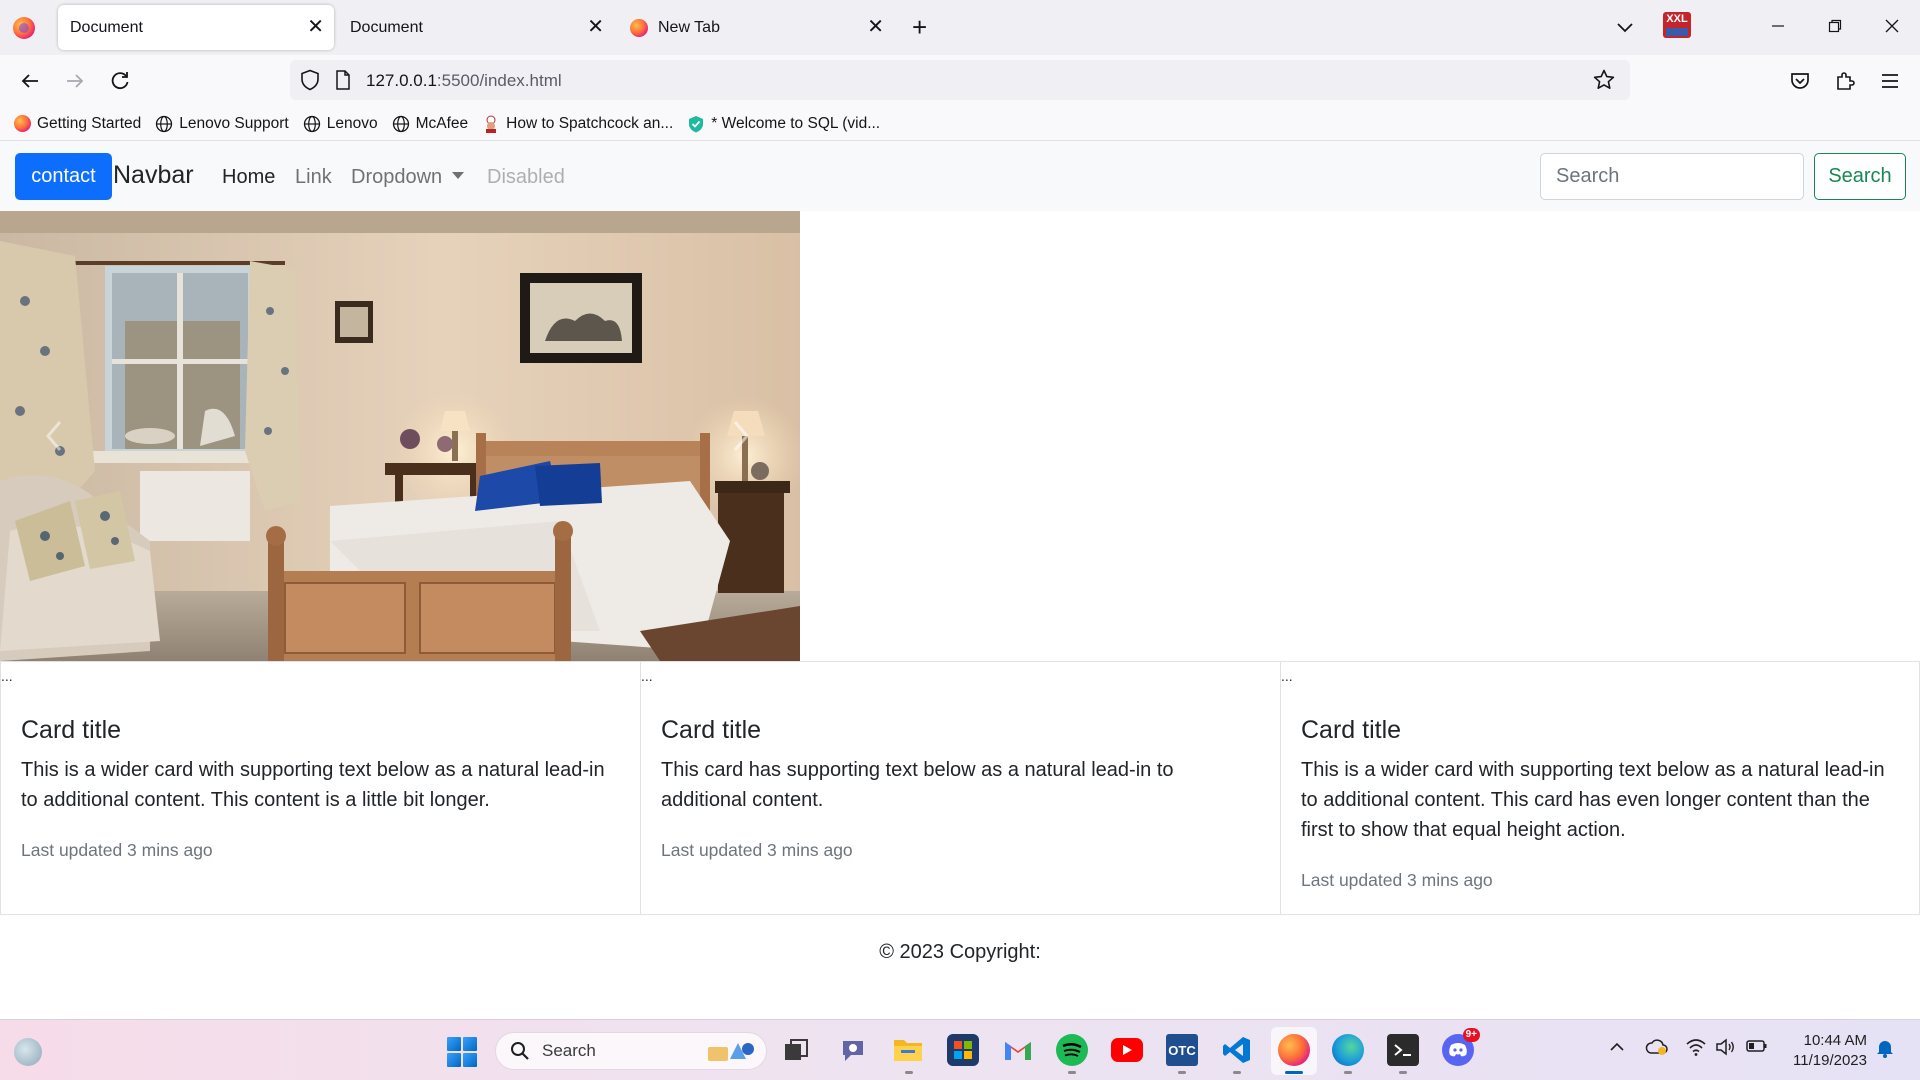 The image size is (1920, 1080). I want to click on forward-arrow-icon, so click(75, 81).